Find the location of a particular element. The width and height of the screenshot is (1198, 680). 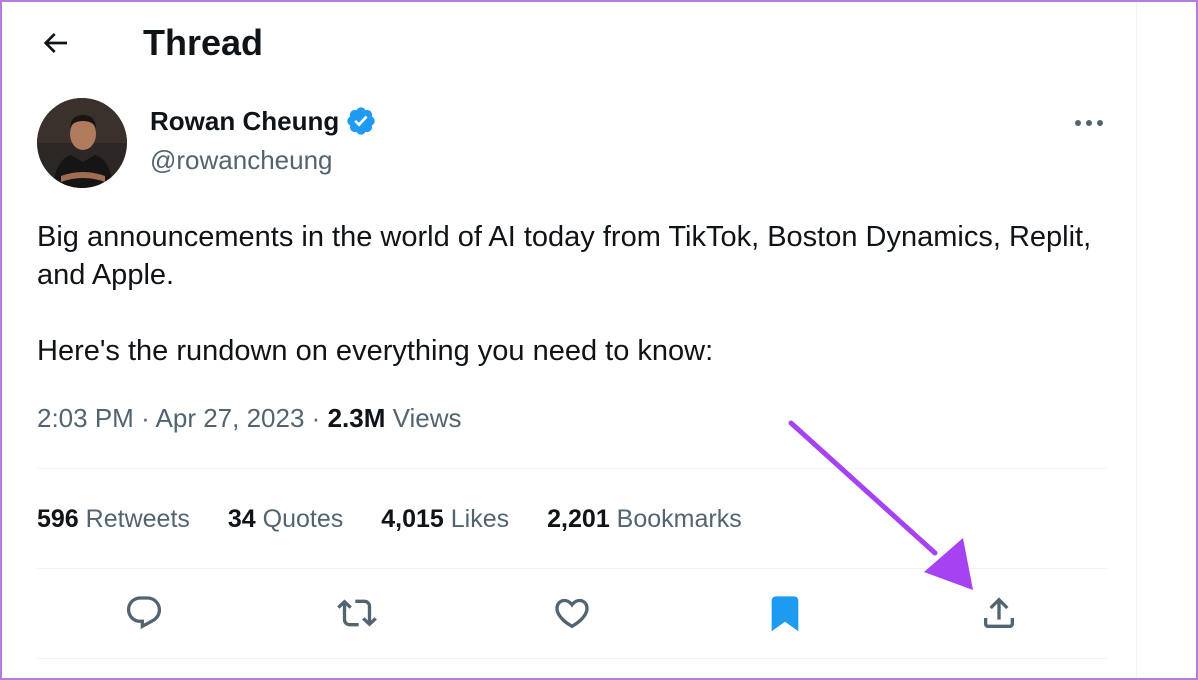

reply-button is located at coordinates (144, 613).